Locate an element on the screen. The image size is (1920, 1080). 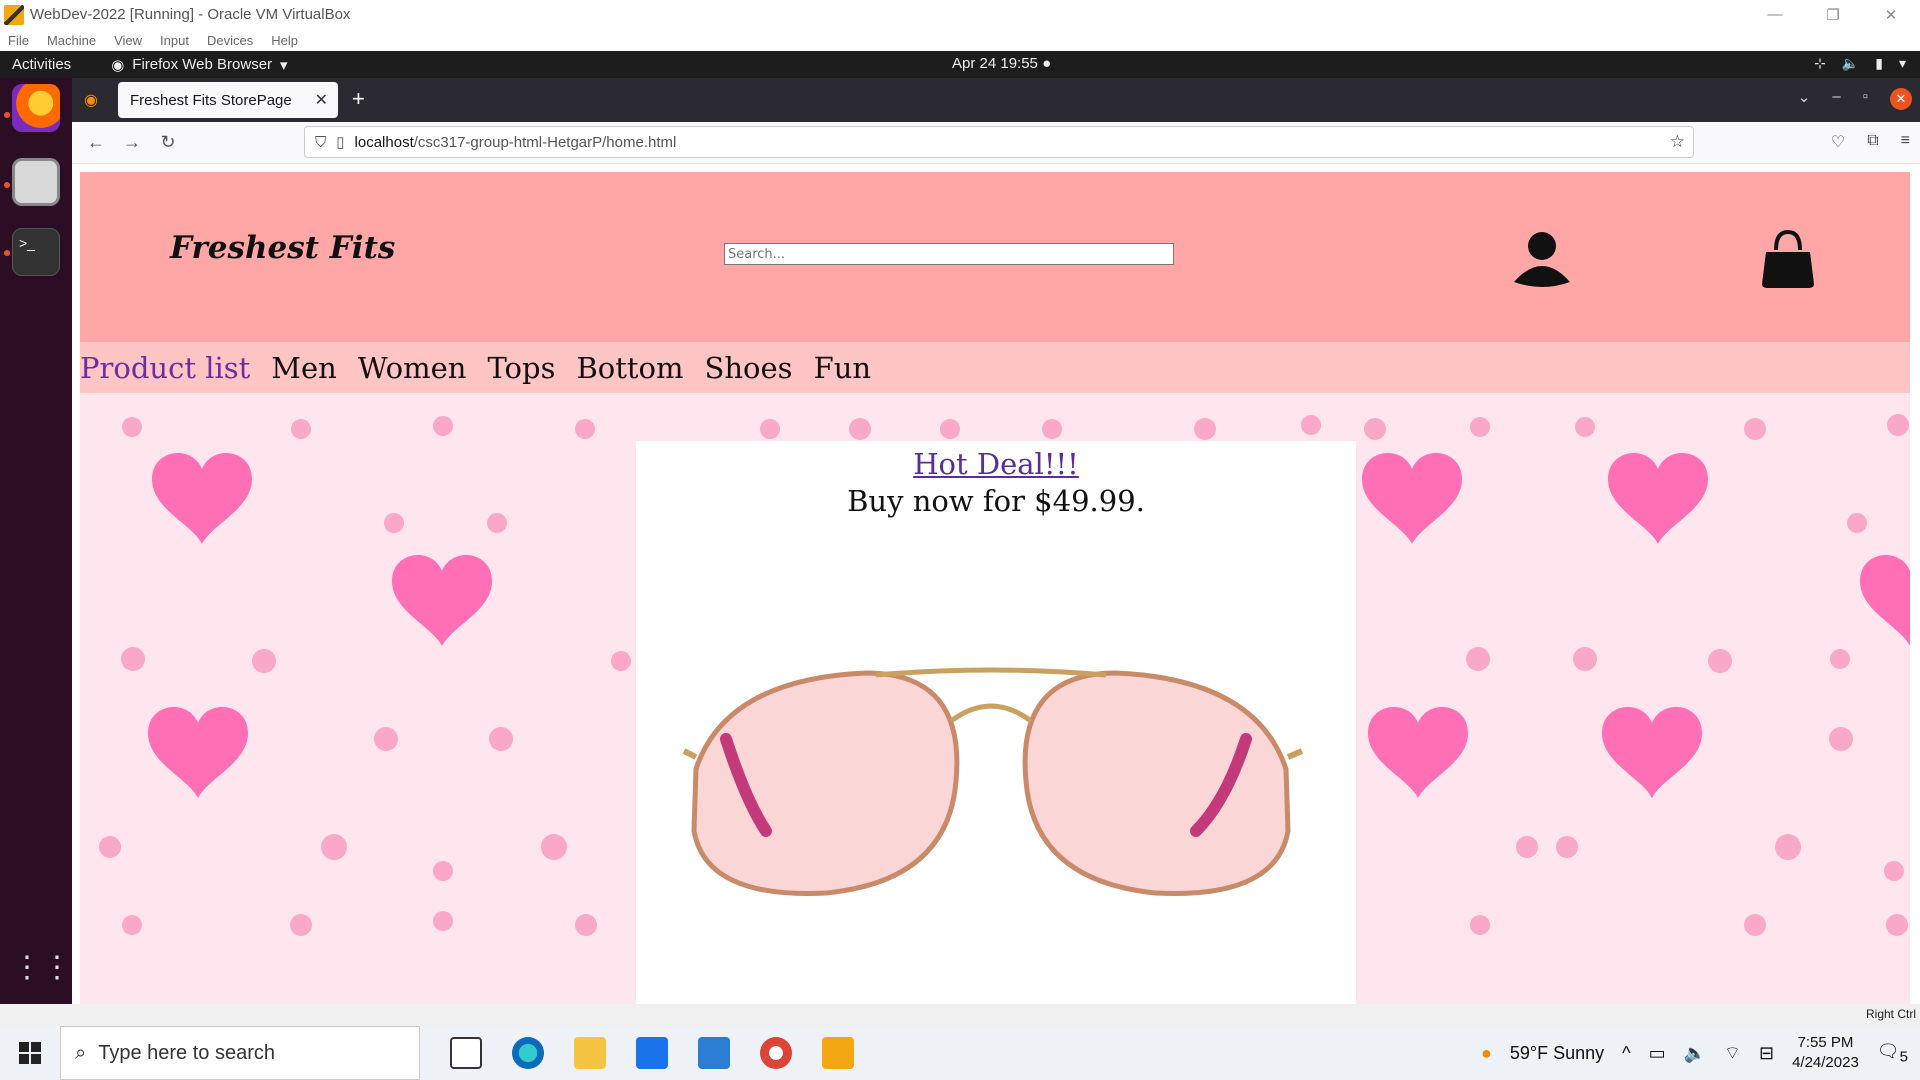
new-tab-button: + is located at coordinates (358, 99).